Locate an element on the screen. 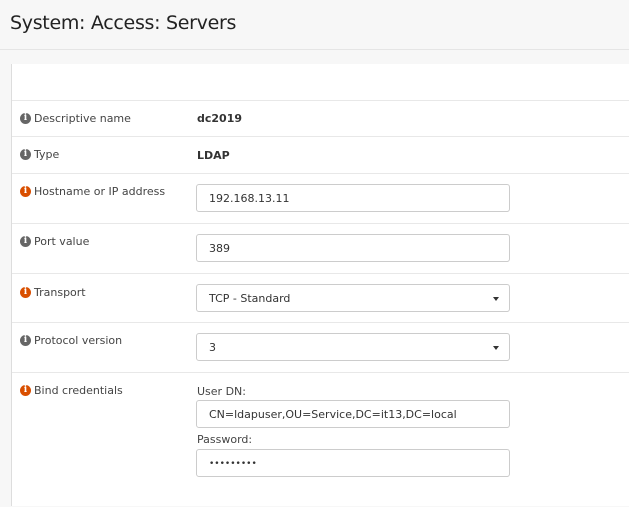  row-type: i Type LDAP is located at coordinates (320, 155).